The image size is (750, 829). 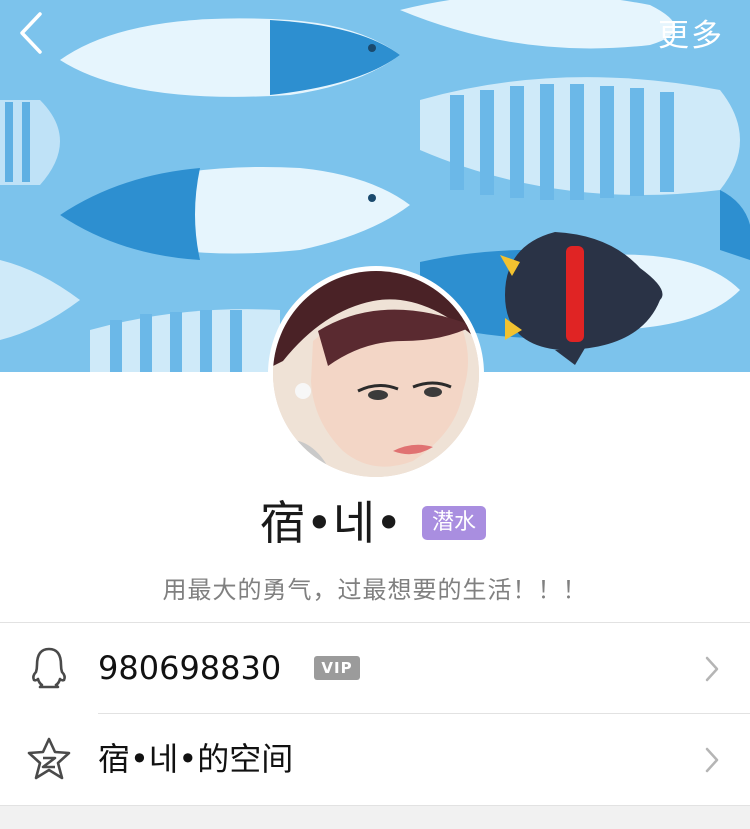 What do you see at coordinates (691, 32) in the screenshot?
I see `more-button: 更多` at bounding box center [691, 32].